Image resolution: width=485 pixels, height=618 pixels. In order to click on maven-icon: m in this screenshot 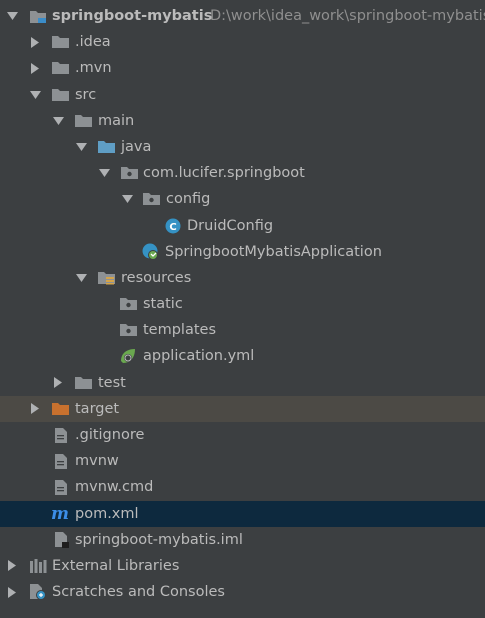, I will do `click(60, 514)`.